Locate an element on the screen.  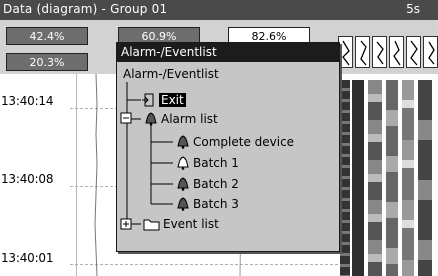
window-title: Data (diagram) - Group 01 is located at coordinates (85, 9).